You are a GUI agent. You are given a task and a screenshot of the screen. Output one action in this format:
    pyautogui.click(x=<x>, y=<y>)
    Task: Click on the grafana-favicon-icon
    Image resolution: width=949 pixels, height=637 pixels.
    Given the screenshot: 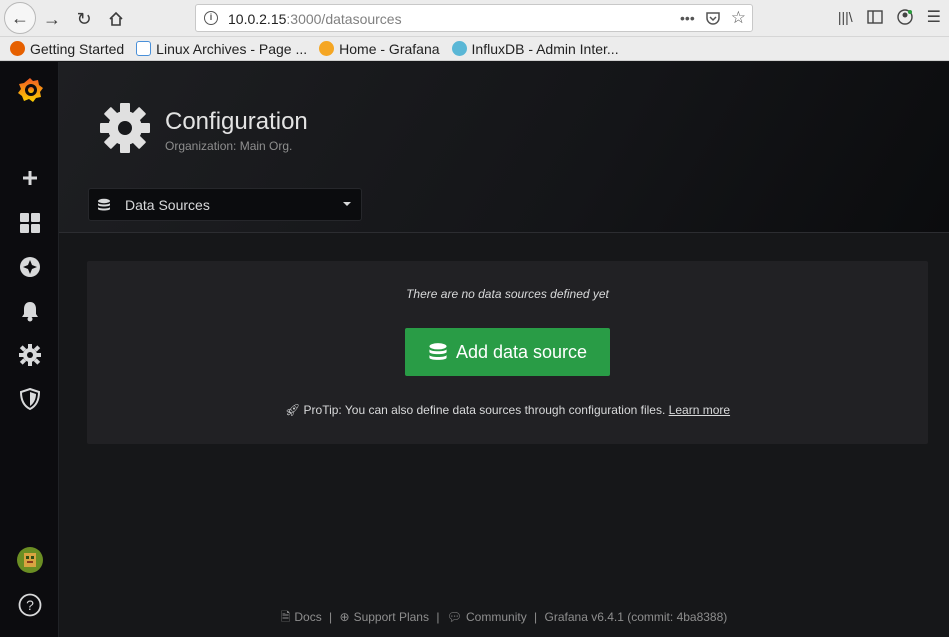 What is the action you would take?
    pyautogui.click(x=327, y=48)
    